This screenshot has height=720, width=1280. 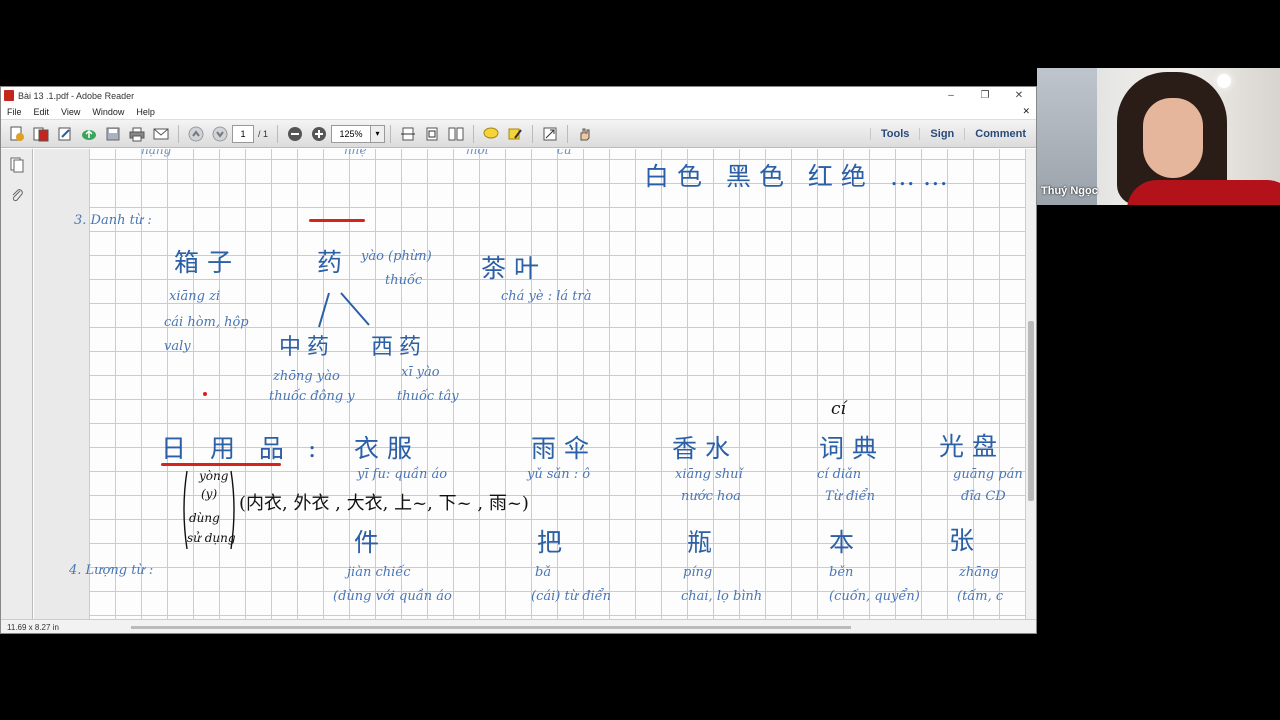 What do you see at coordinates (980, 596) in the screenshot?
I see `word-zhang-meaning: (tấm, c` at bounding box center [980, 596].